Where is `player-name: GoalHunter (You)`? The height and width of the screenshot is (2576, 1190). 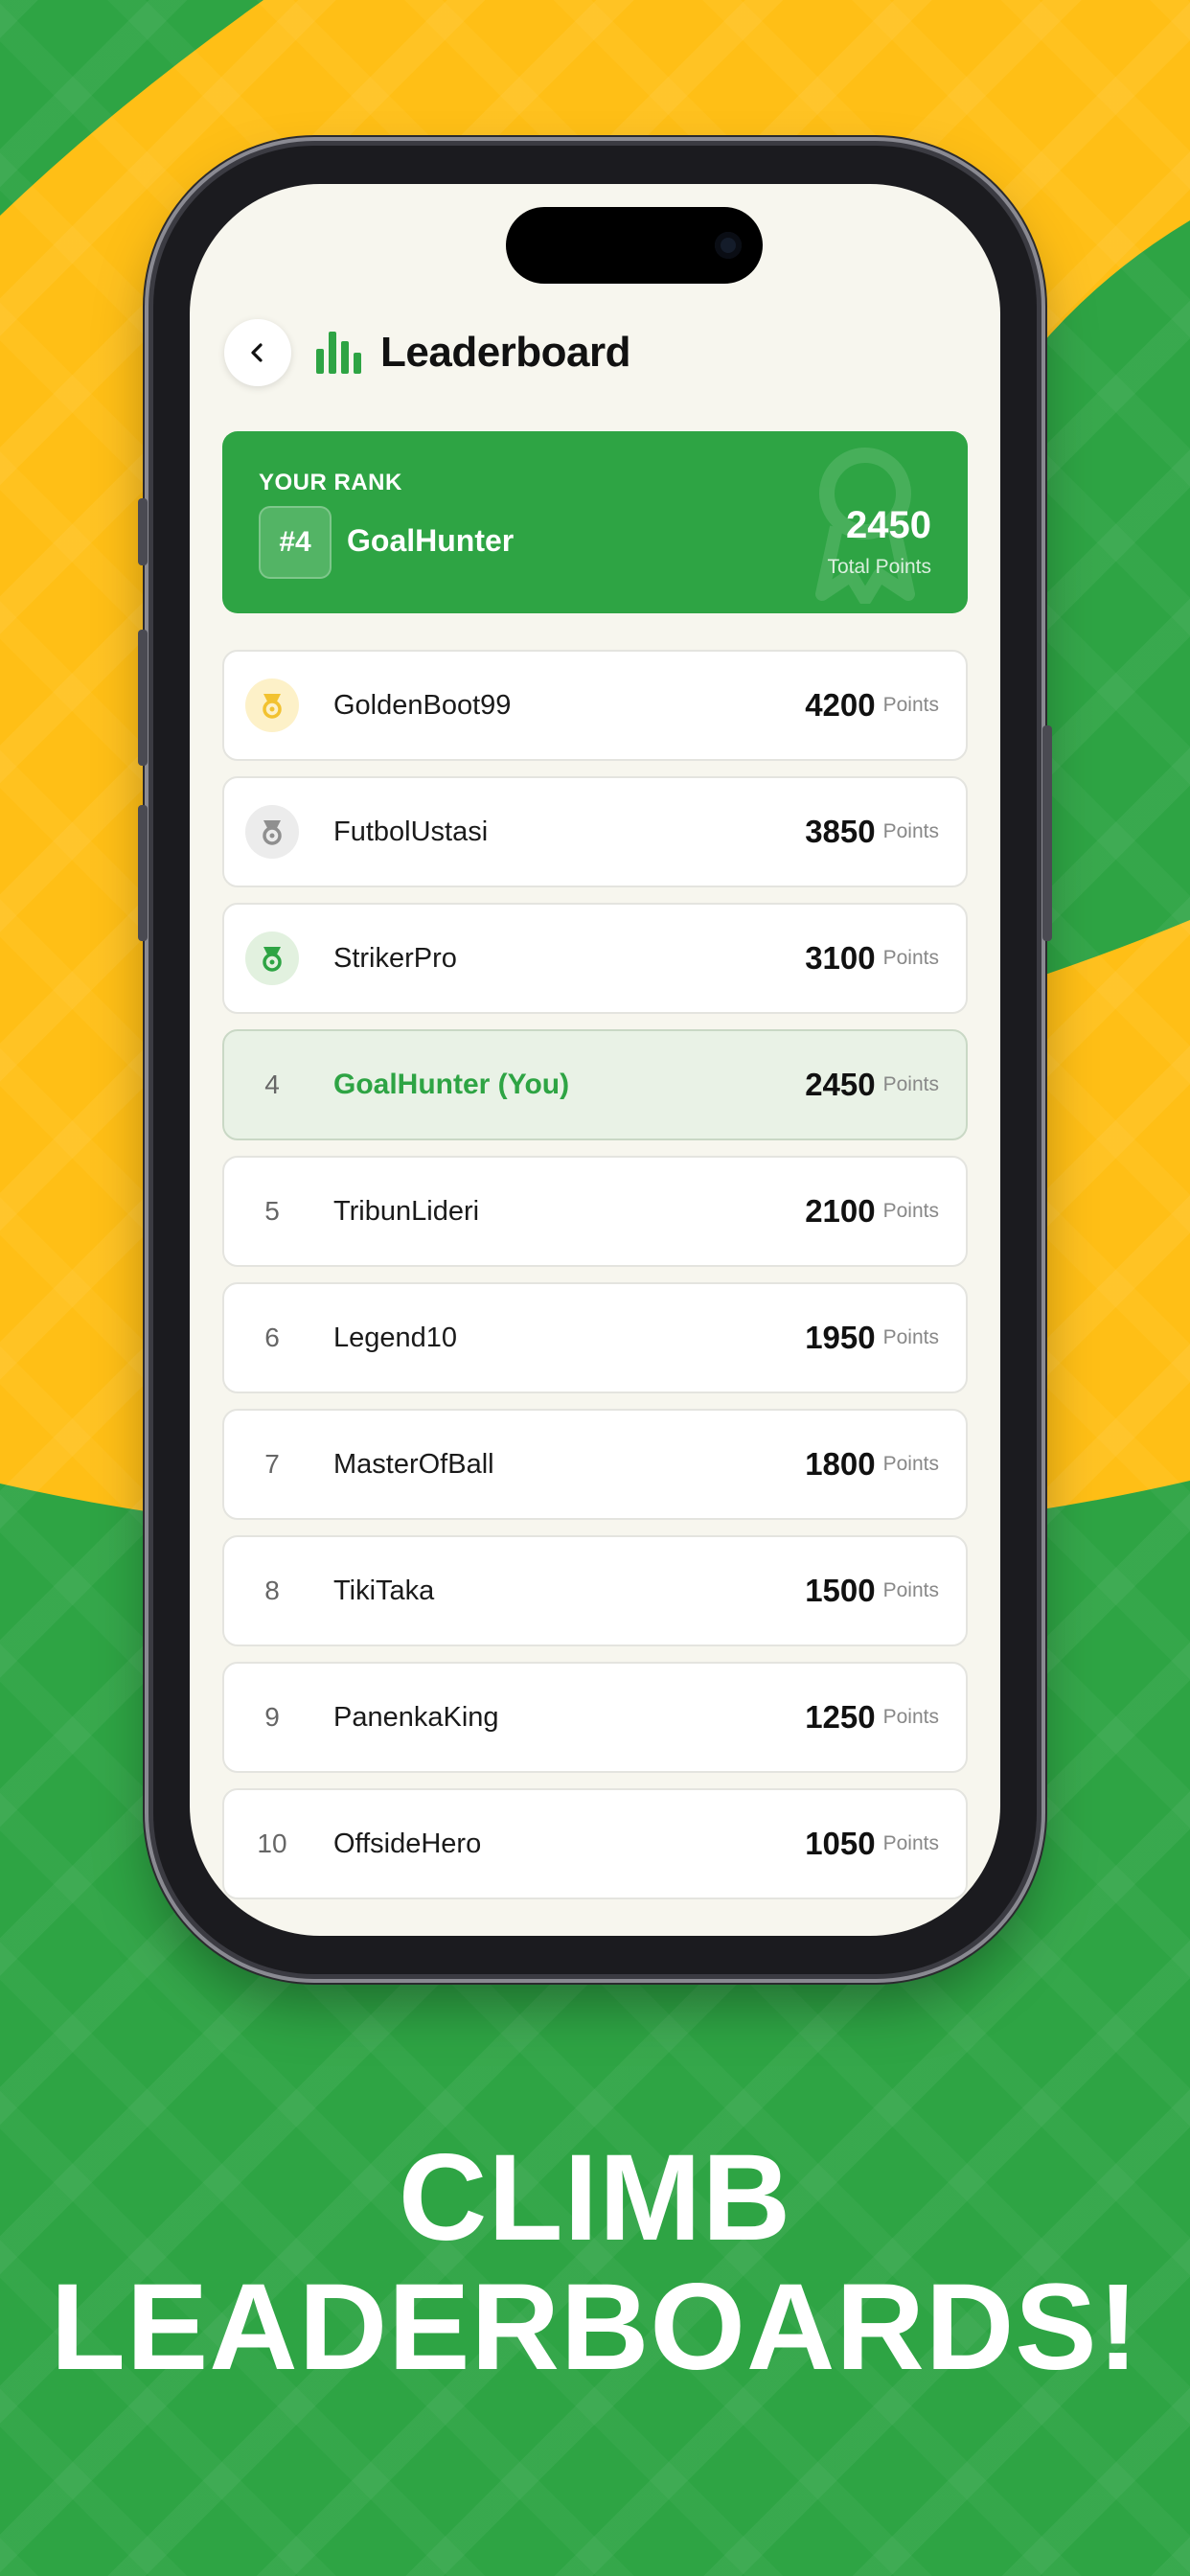
player-name: GoalHunter (You) is located at coordinates (452, 1084).